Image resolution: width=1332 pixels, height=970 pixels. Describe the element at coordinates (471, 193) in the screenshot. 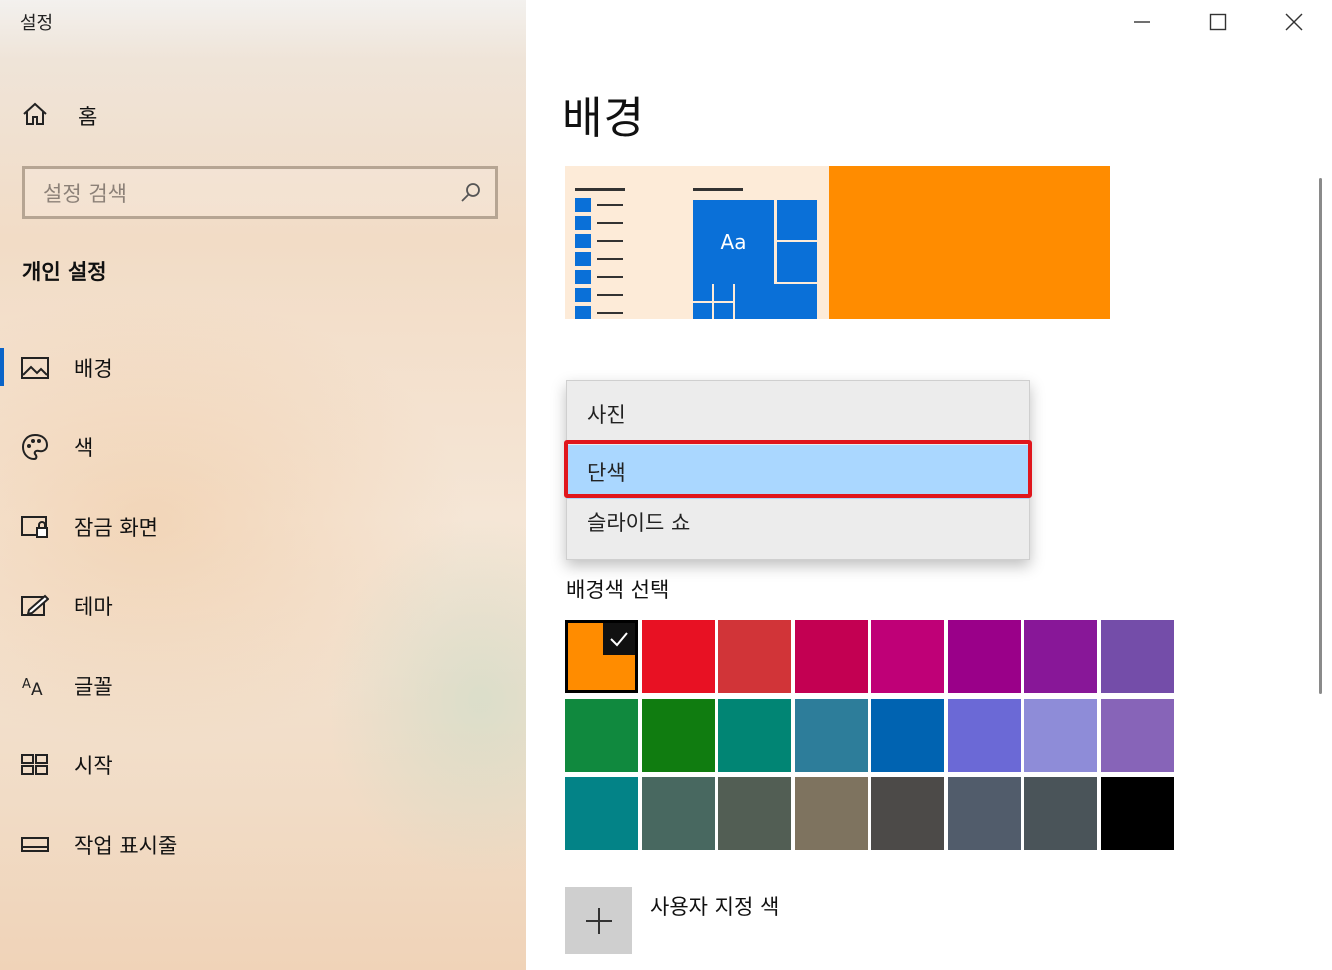

I see `search-icon` at that location.